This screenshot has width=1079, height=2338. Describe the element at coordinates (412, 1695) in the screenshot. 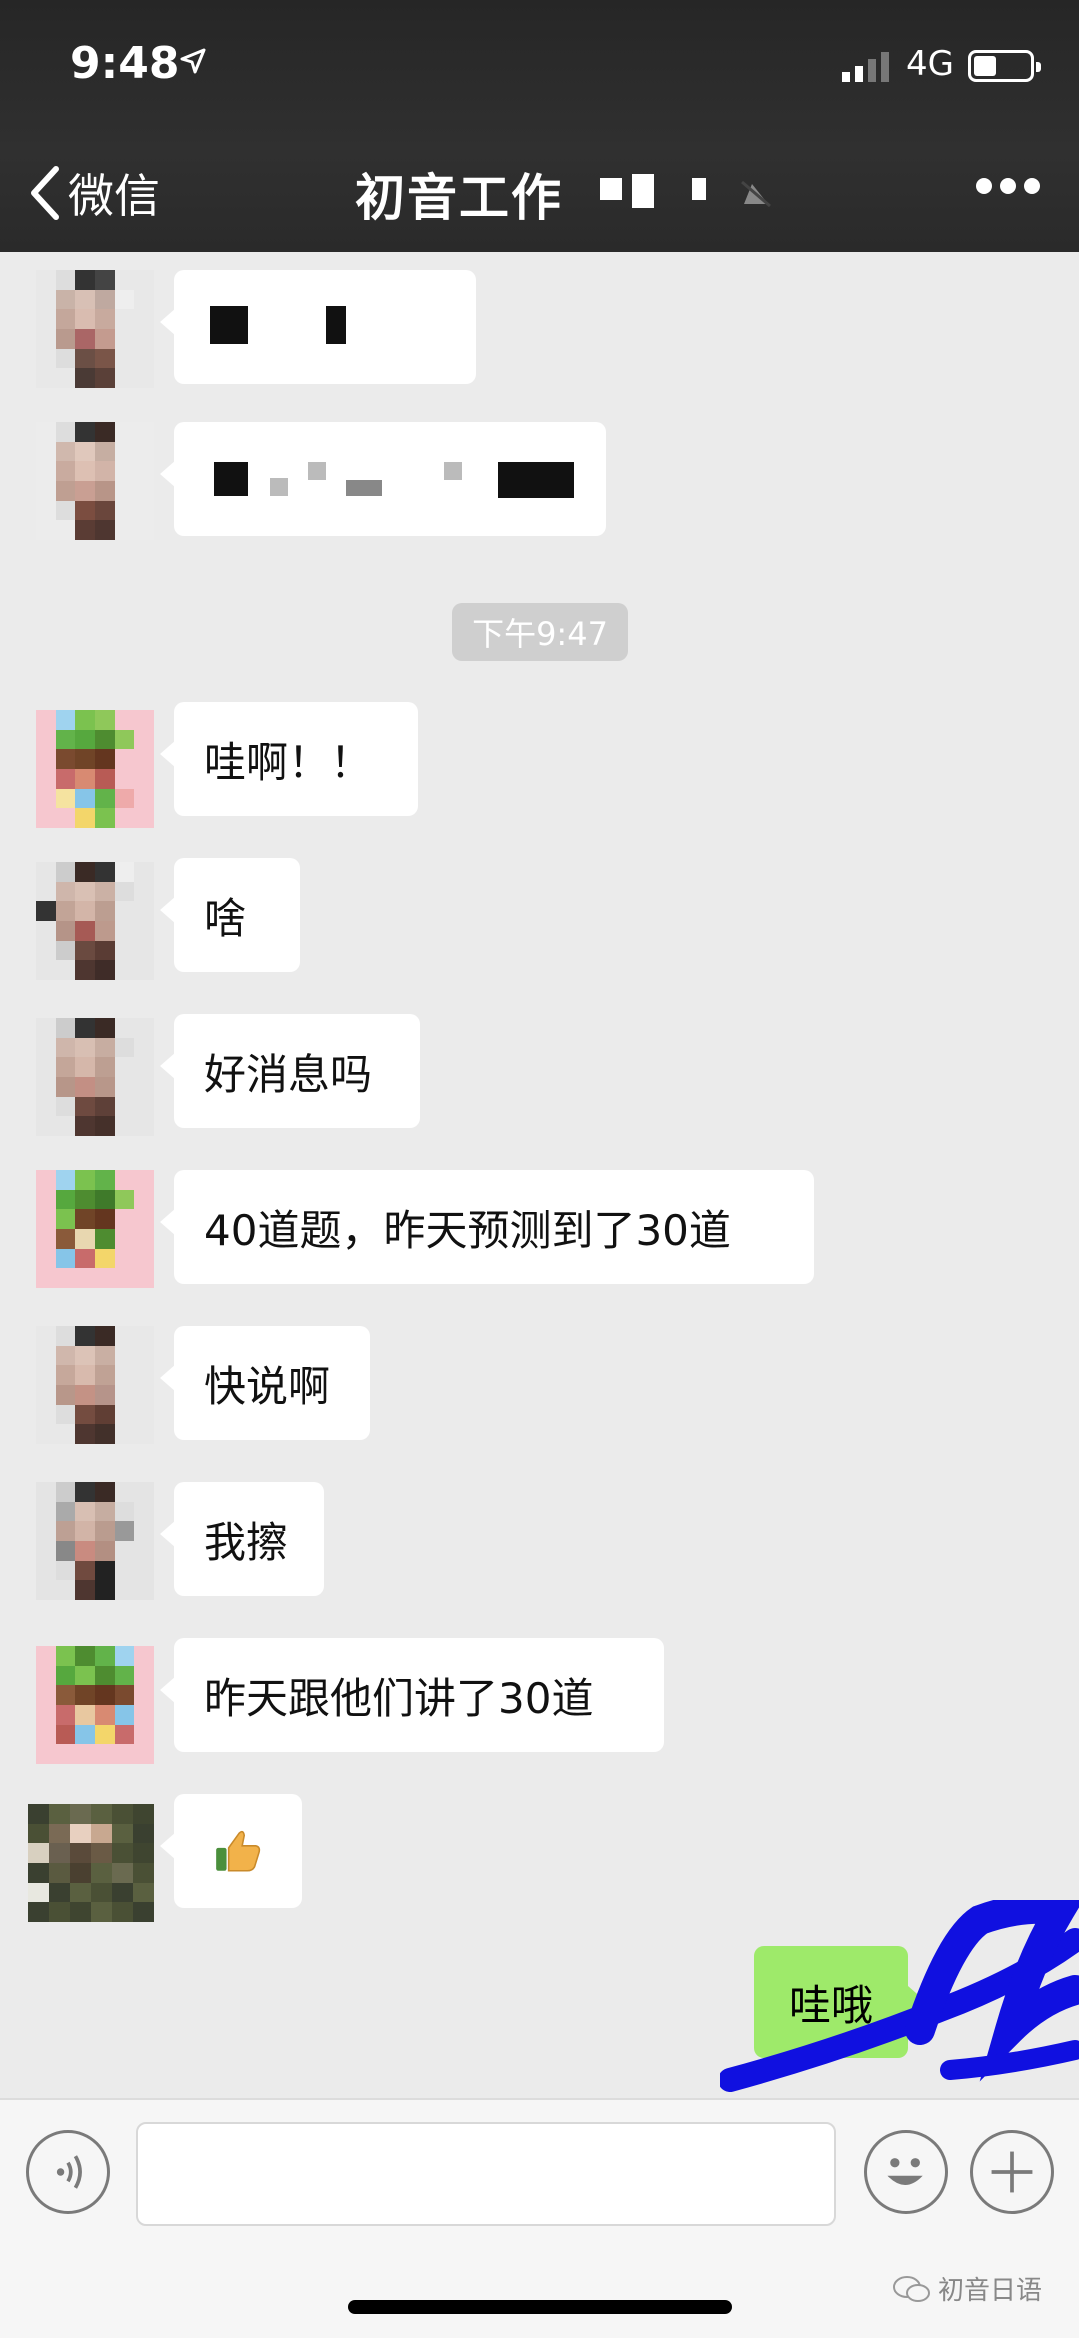

I see `message-bubble: 昨天跟他们讲了30道` at that location.